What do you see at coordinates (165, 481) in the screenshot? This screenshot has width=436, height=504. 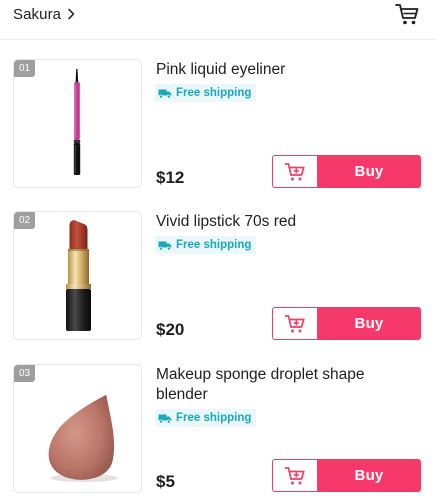 I see `product-price: $5` at bounding box center [165, 481].